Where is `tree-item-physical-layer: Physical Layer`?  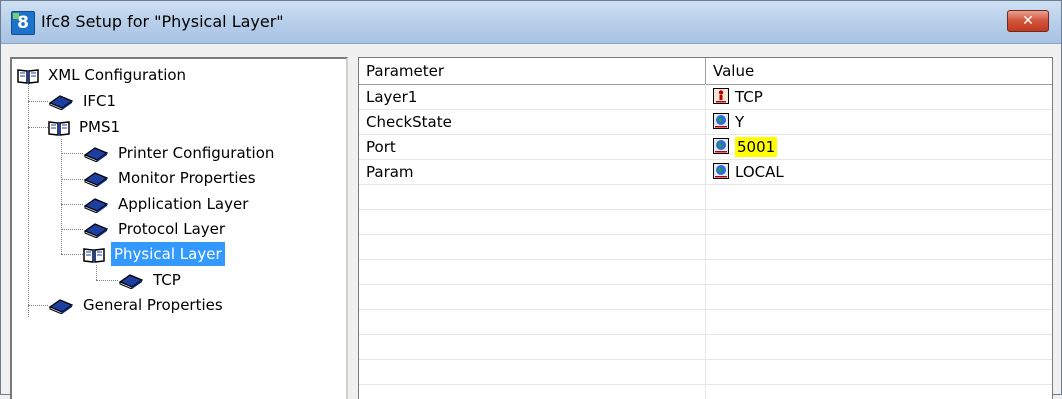
tree-item-physical-layer: Physical Layer is located at coordinates (154, 254).